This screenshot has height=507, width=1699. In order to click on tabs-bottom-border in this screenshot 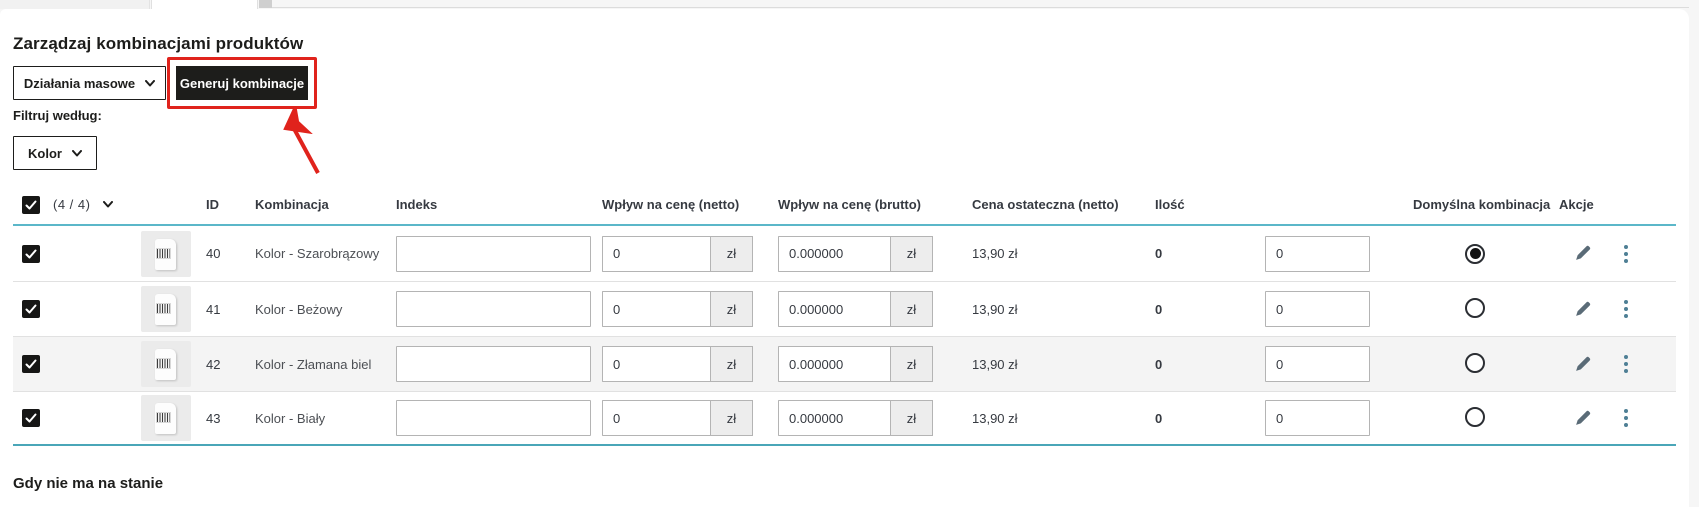, I will do `click(980, 7)`.